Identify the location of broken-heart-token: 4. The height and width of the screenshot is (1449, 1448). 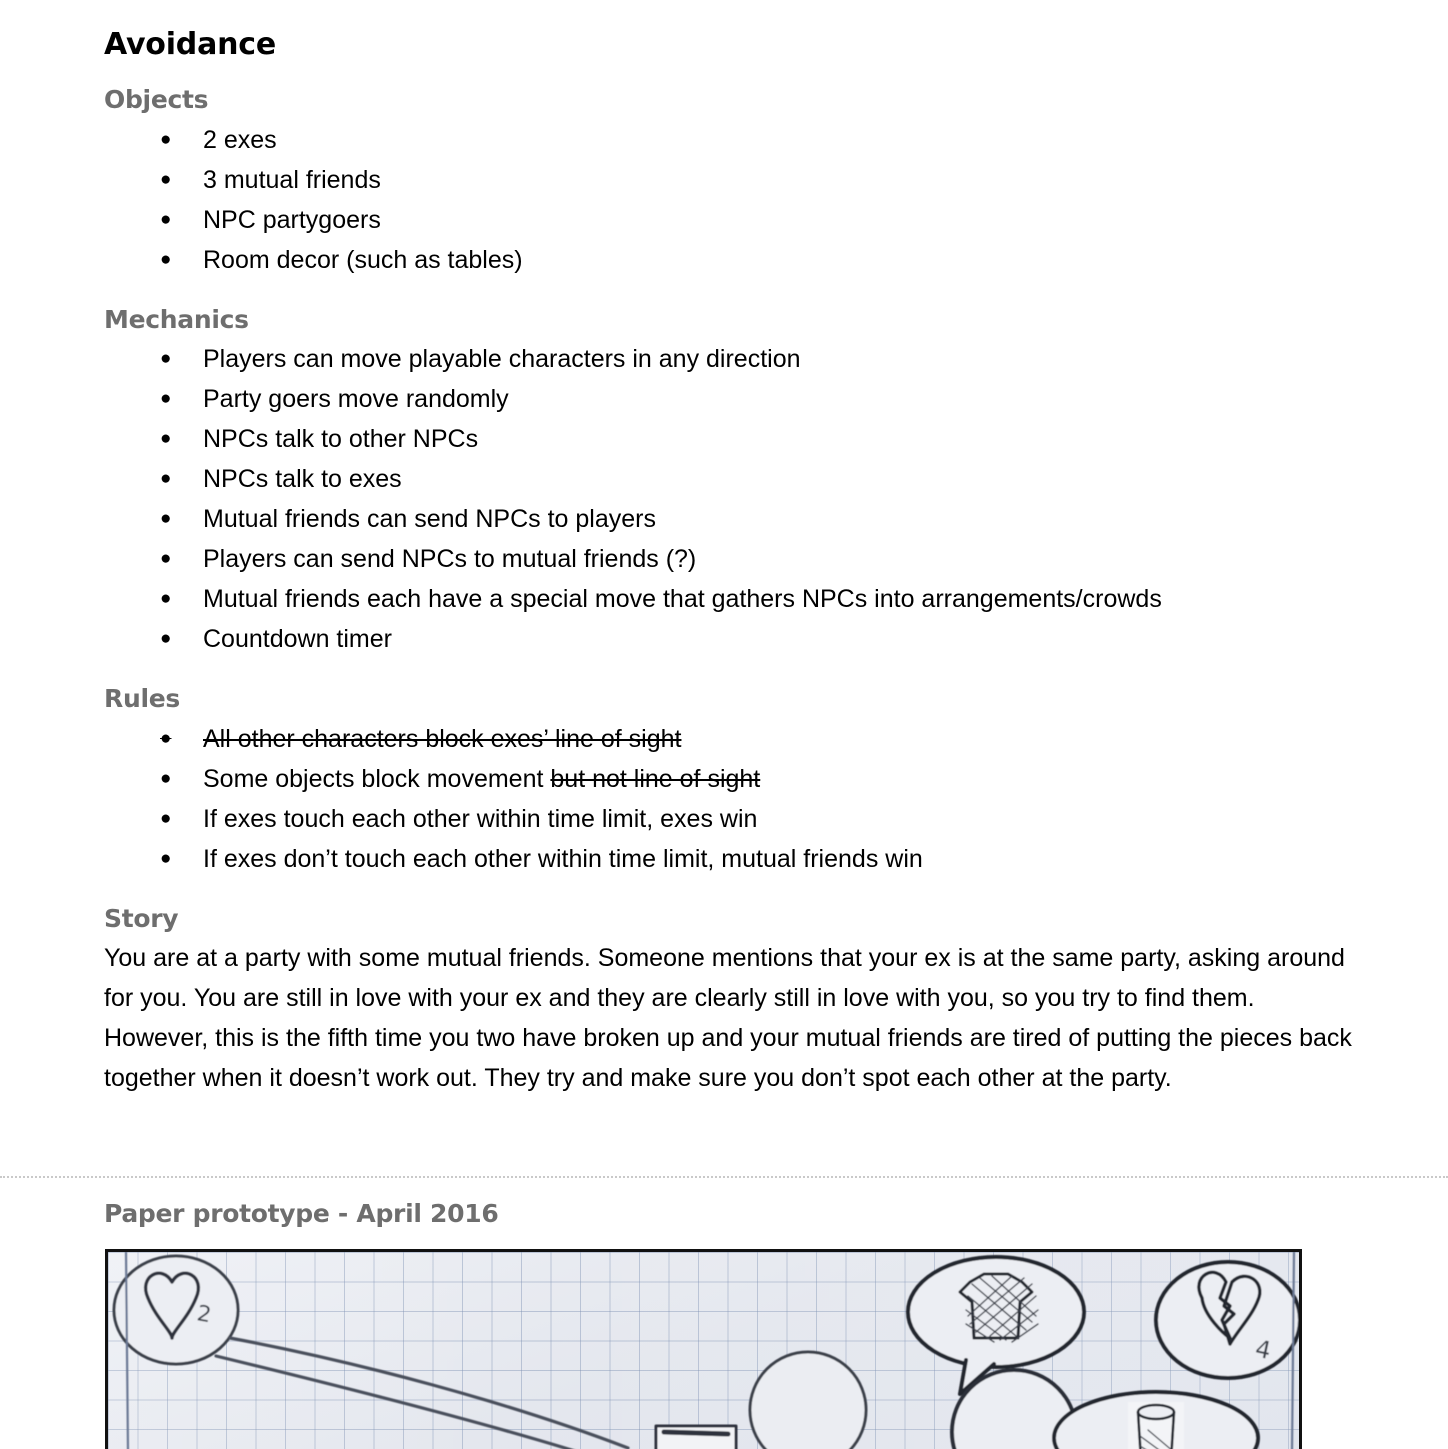
(1226, 1320).